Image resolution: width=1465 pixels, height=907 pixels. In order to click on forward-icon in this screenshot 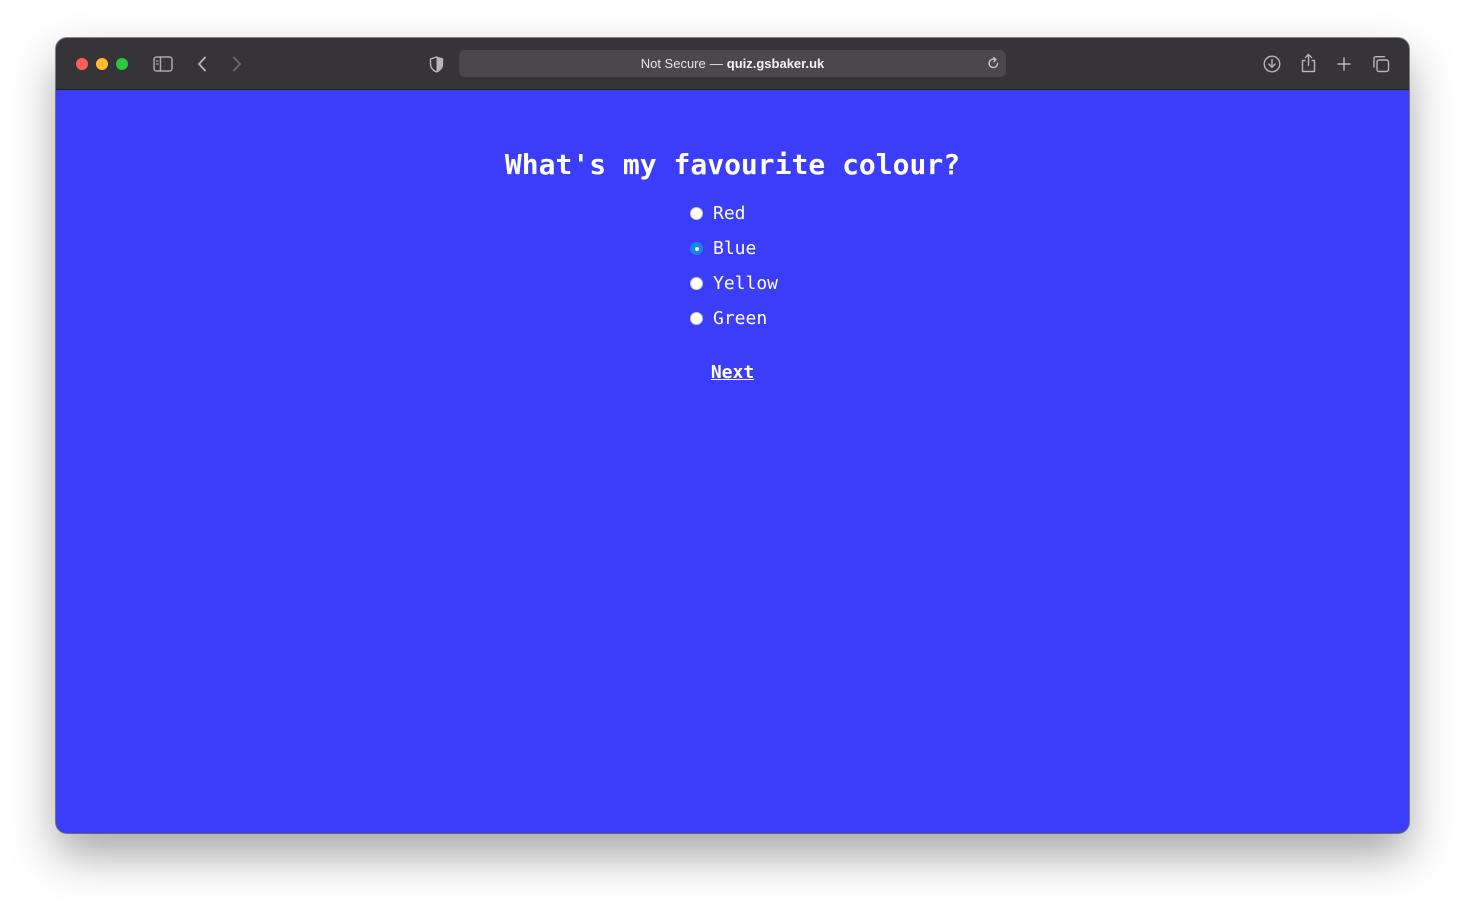, I will do `click(237, 64)`.